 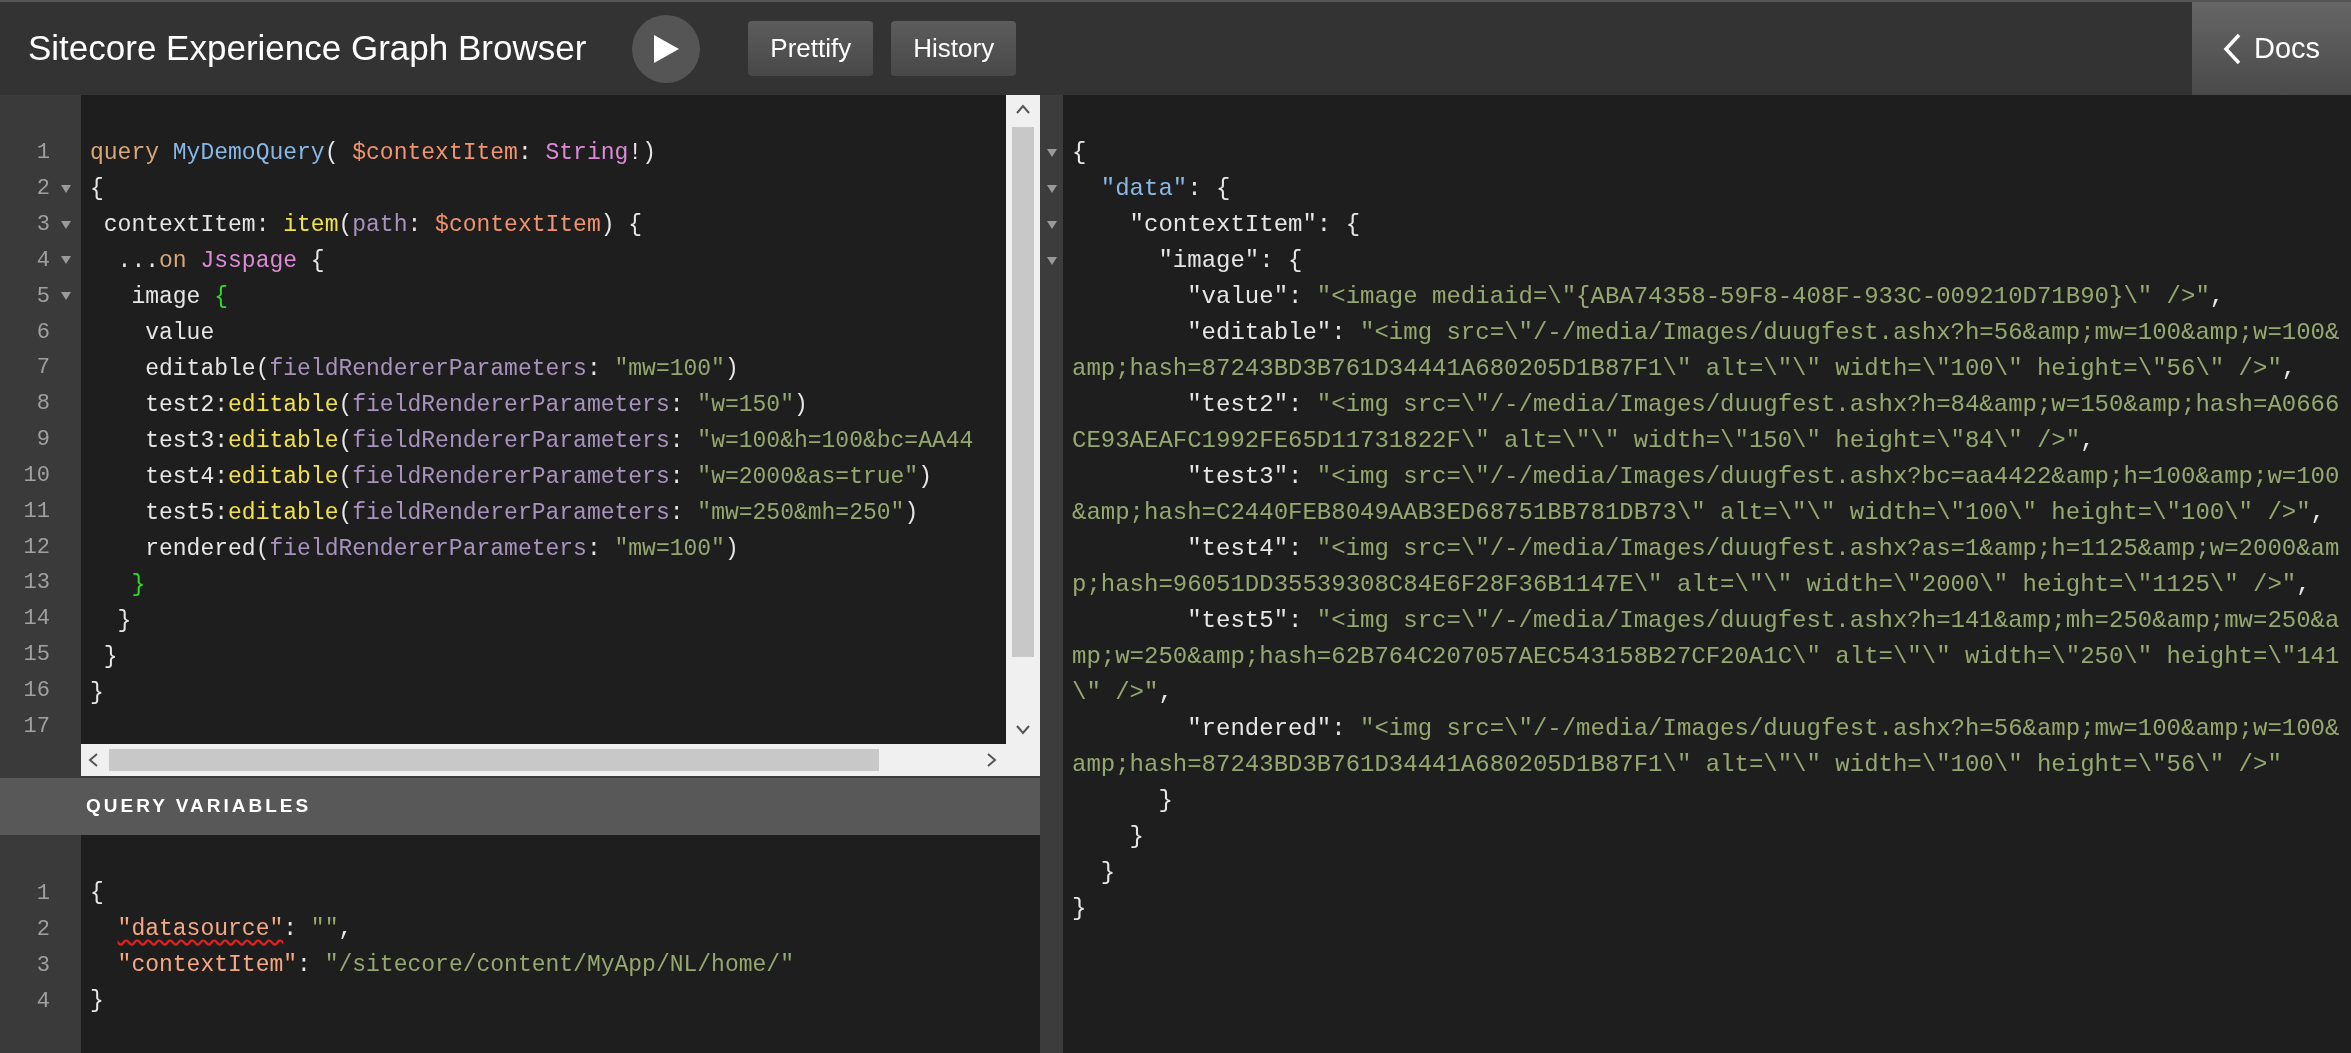 What do you see at coordinates (180, 297) in the screenshot?
I see `code-line: image {` at bounding box center [180, 297].